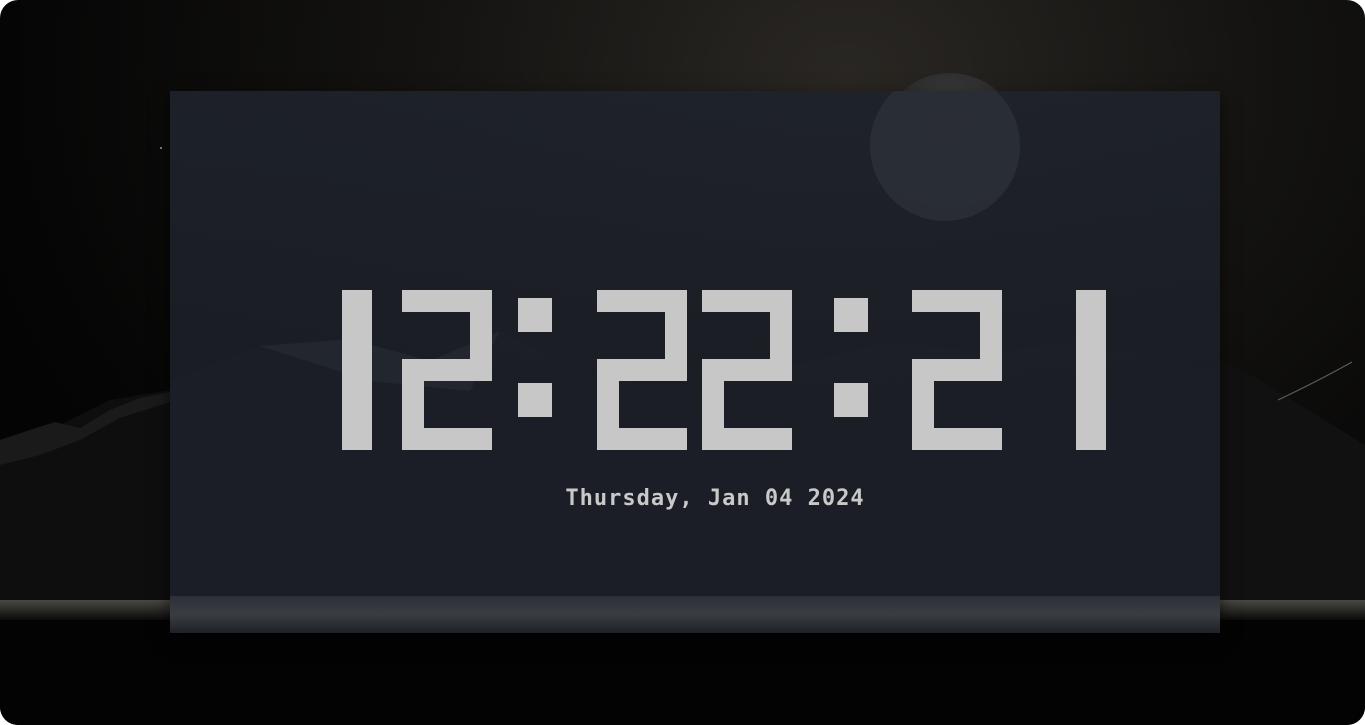 This screenshot has height=725, width=1365. What do you see at coordinates (724, 370) in the screenshot?
I see `clock-time` at bounding box center [724, 370].